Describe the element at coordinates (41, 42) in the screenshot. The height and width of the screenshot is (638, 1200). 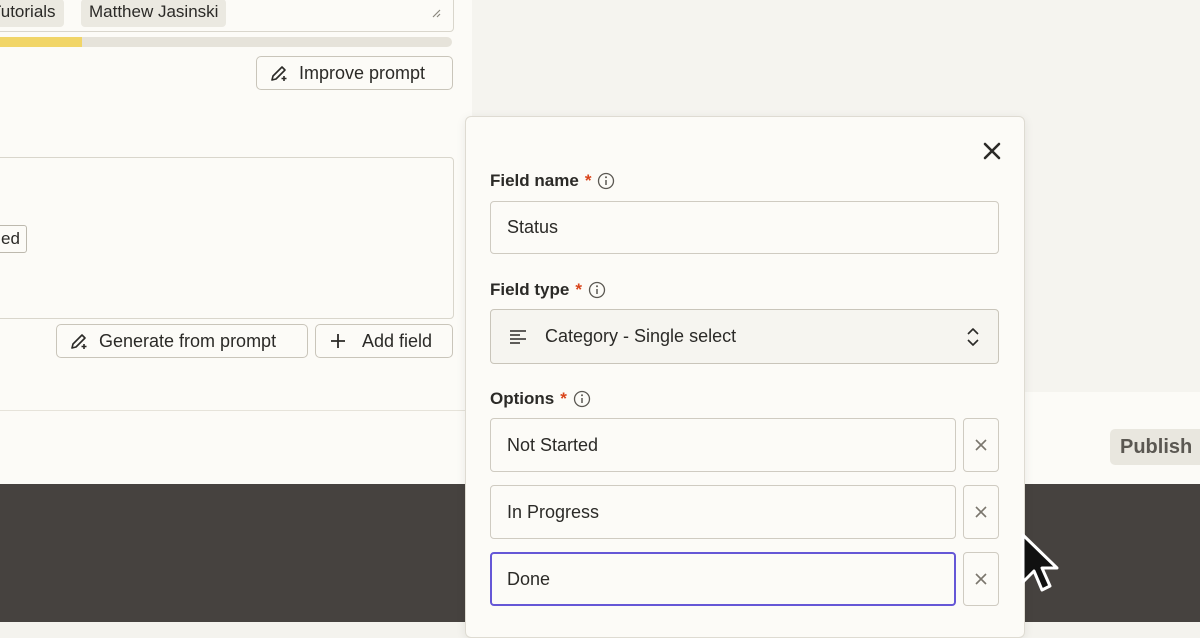
I see `progress-fill` at that location.